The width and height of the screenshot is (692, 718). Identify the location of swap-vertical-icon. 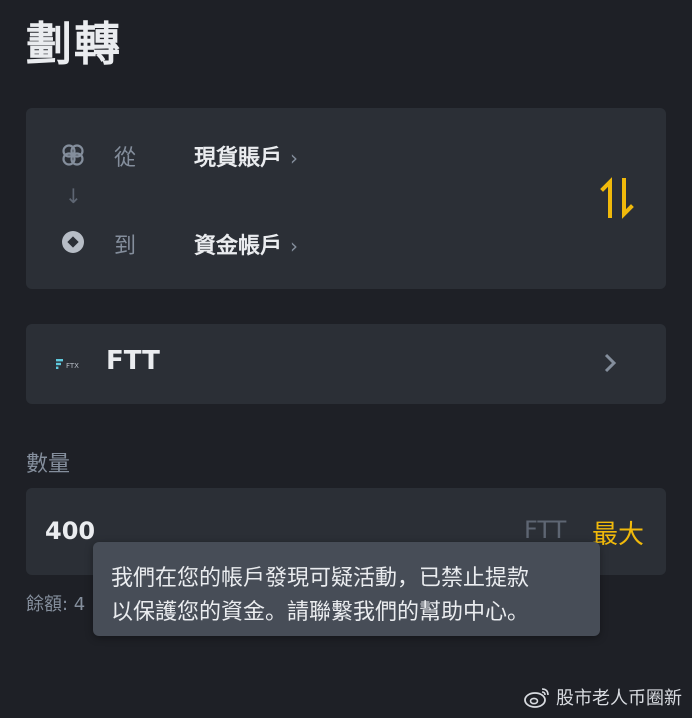
(618, 198).